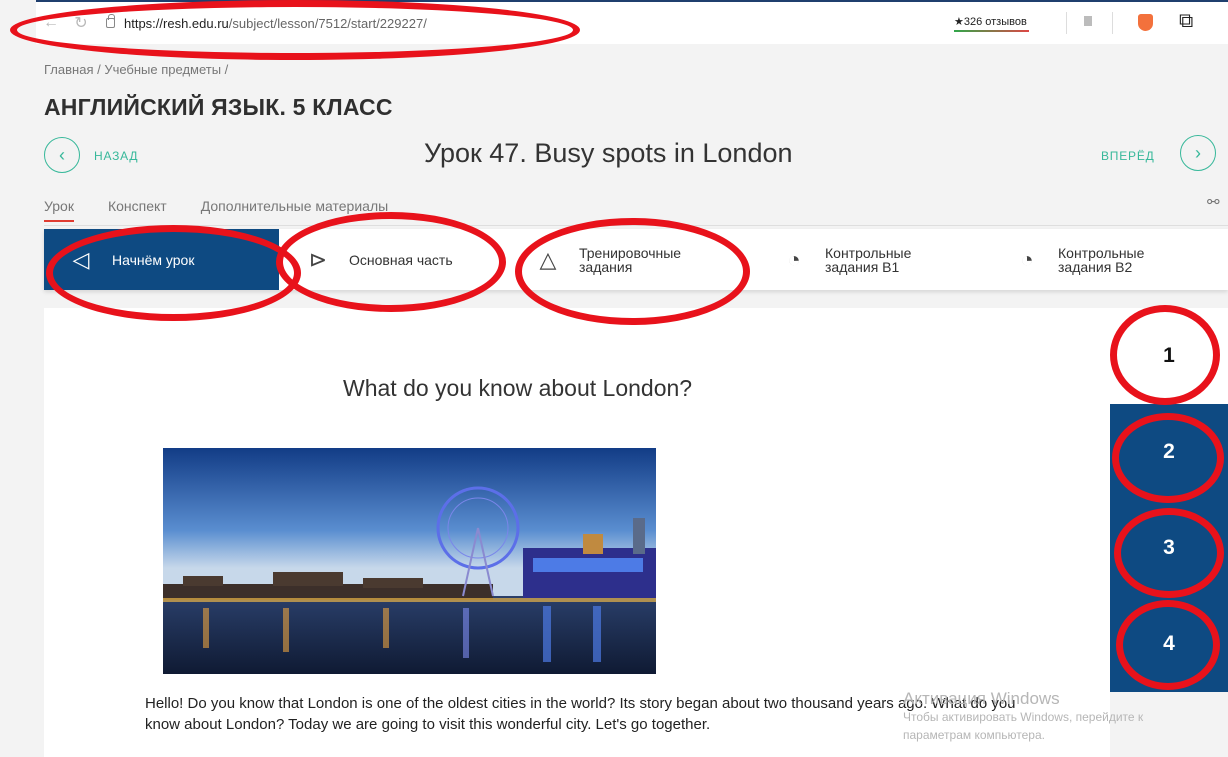  I want to click on step-main: ⊳ Основная часть, so click(398, 259).